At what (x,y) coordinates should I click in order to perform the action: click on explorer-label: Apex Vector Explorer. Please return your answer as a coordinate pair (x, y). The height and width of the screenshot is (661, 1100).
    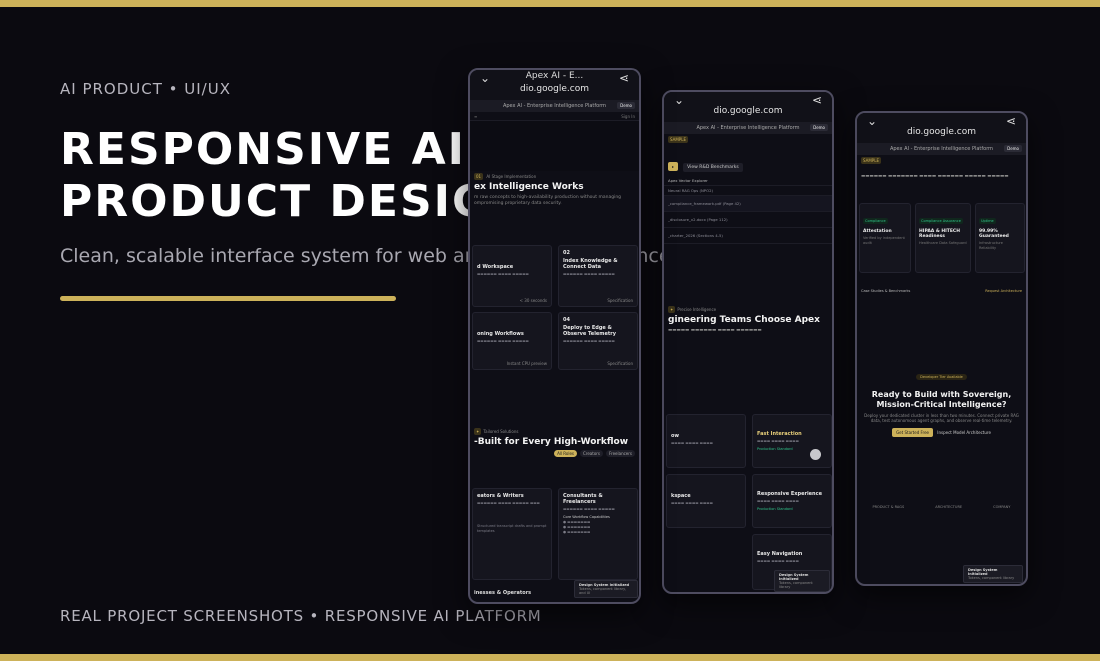
    Looking at the image, I should click on (748, 181).